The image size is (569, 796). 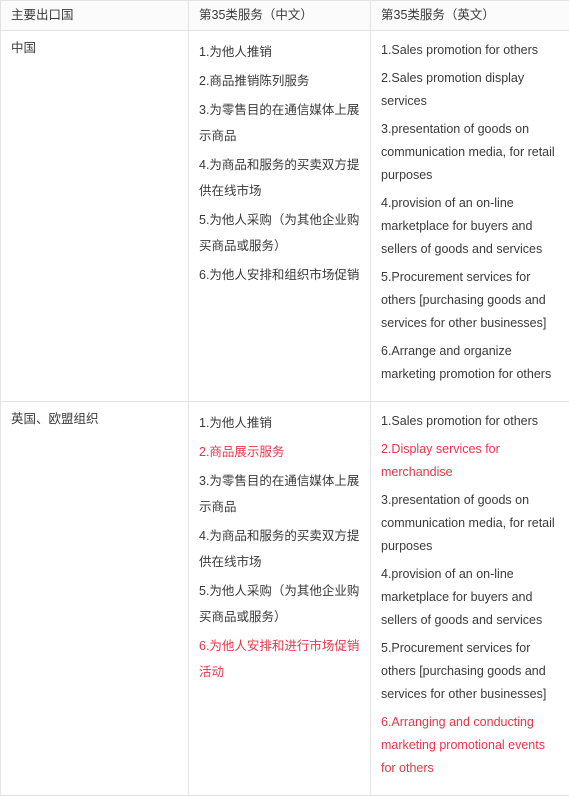 I want to click on service-item-highlighted: 2.商品展示服务, so click(x=279, y=452).